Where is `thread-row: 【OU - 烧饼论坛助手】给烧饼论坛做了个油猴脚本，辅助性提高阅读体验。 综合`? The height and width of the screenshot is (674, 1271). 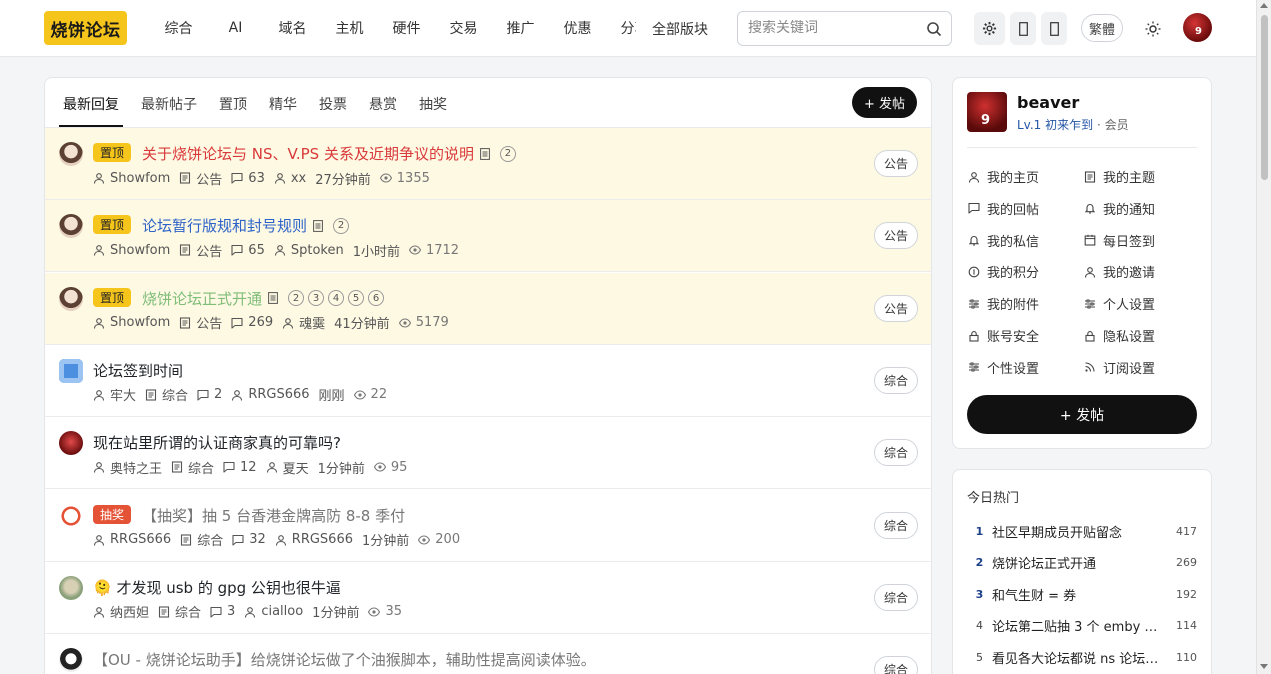 thread-row: 【OU - 烧饼论坛助手】给烧饼论坛做了个油猴脚本，辅助性提高阅读体验。 综合 is located at coordinates (488, 654).